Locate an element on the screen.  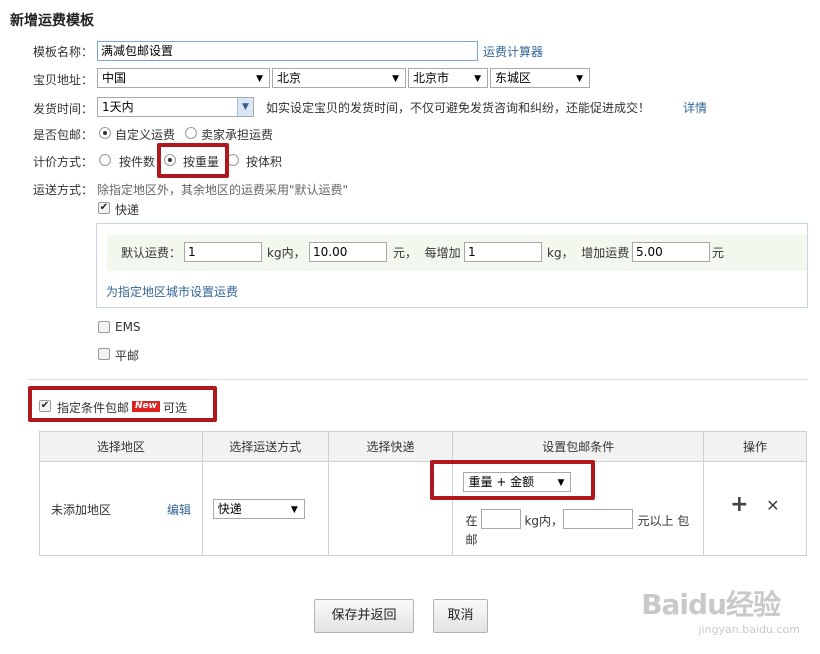
col-actions: 操作 is located at coordinates (755, 446).